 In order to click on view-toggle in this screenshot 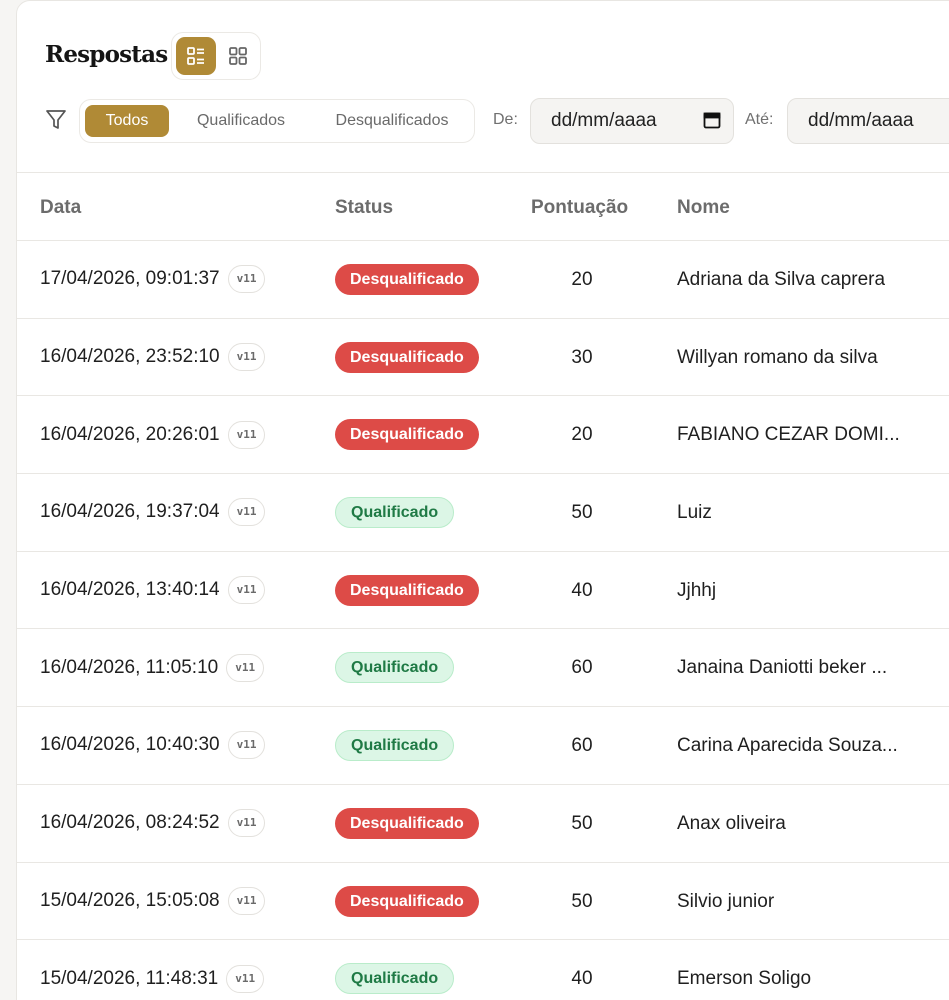, I will do `click(216, 56)`.